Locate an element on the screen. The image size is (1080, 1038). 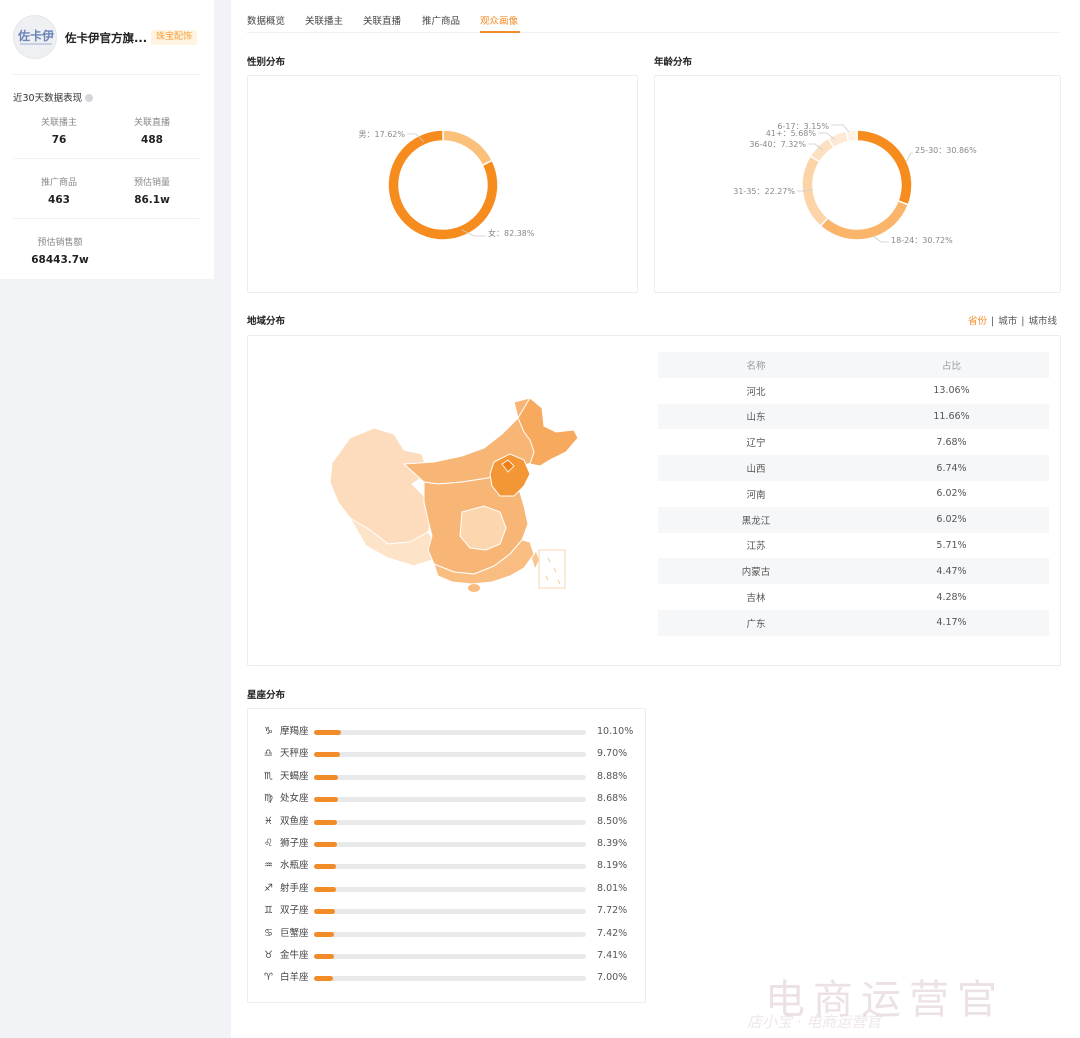
stat-related-lives: 关联直播 488 is located at coordinates (152, 130).